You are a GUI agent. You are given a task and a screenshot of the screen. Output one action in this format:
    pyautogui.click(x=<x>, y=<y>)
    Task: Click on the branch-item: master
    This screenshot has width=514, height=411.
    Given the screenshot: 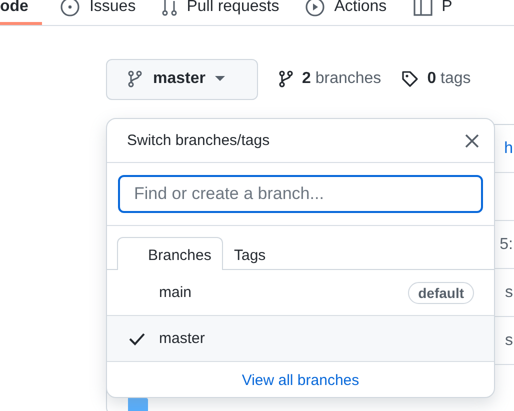 What is the action you would take?
    pyautogui.click(x=300, y=339)
    